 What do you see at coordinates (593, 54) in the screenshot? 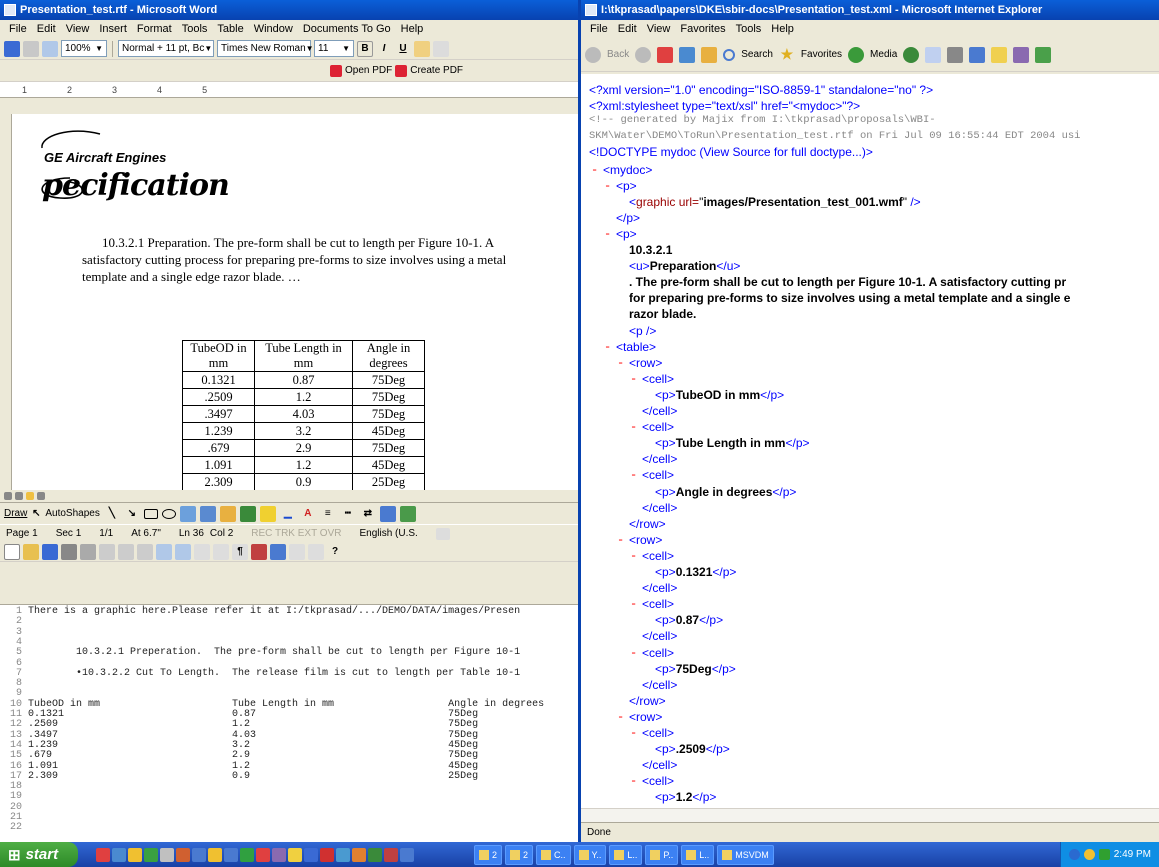
I see `back-icon` at bounding box center [593, 54].